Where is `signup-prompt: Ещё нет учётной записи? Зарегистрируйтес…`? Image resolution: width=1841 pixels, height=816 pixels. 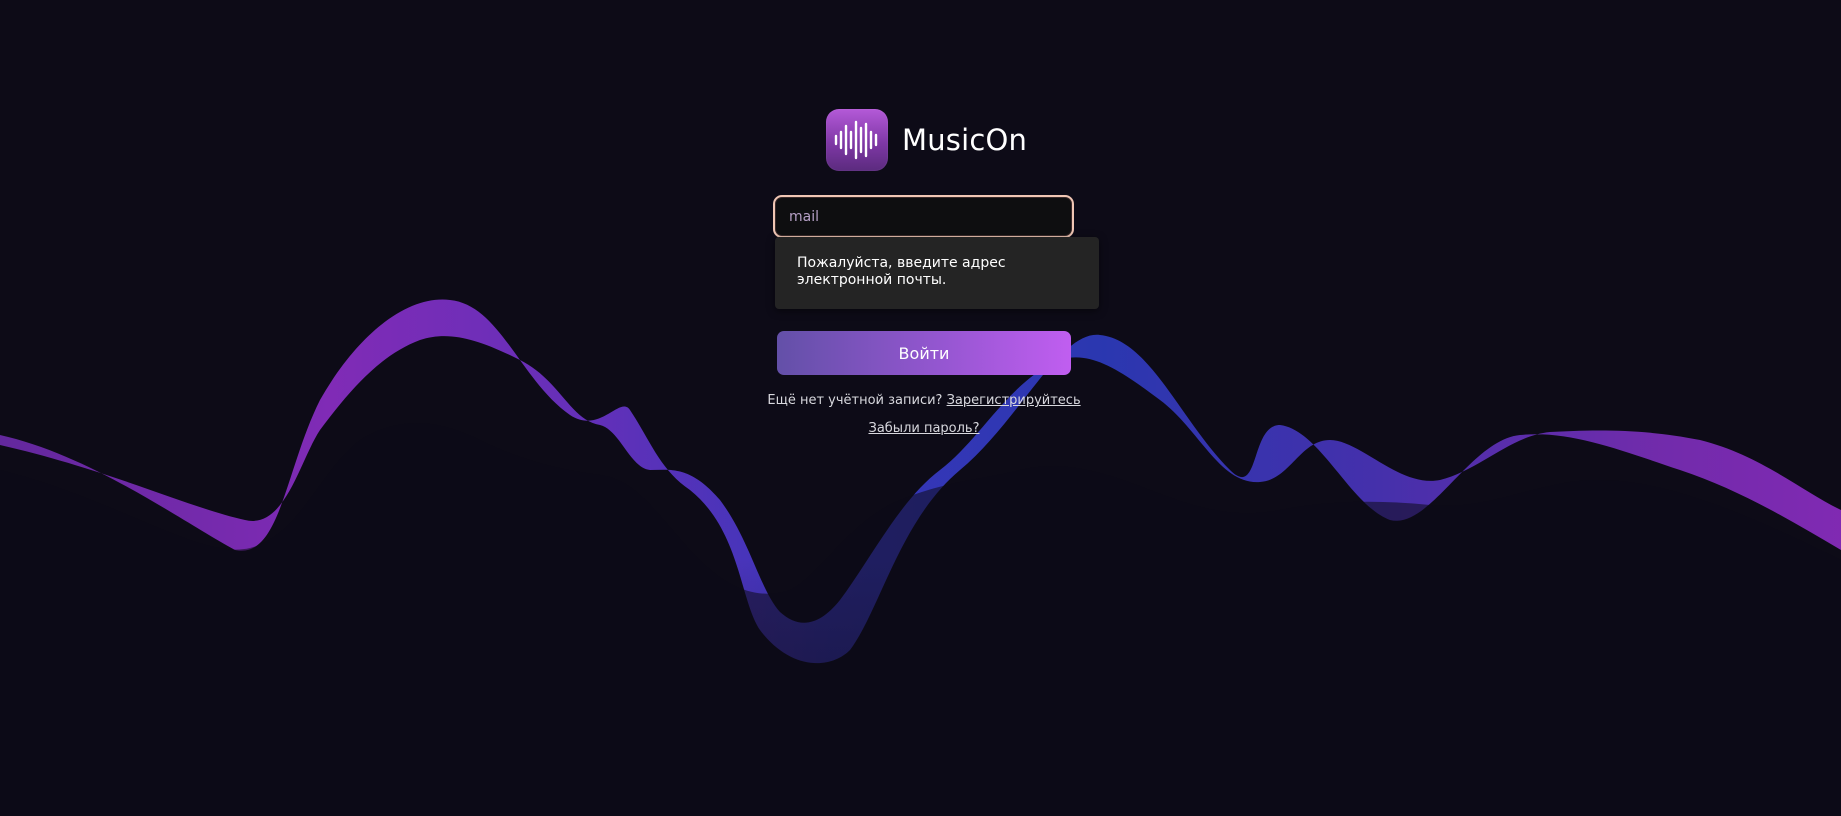 signup-prompt: Ещё нет учётной записи? Зарегистрируйтес… is located at coordinates (924, 400).